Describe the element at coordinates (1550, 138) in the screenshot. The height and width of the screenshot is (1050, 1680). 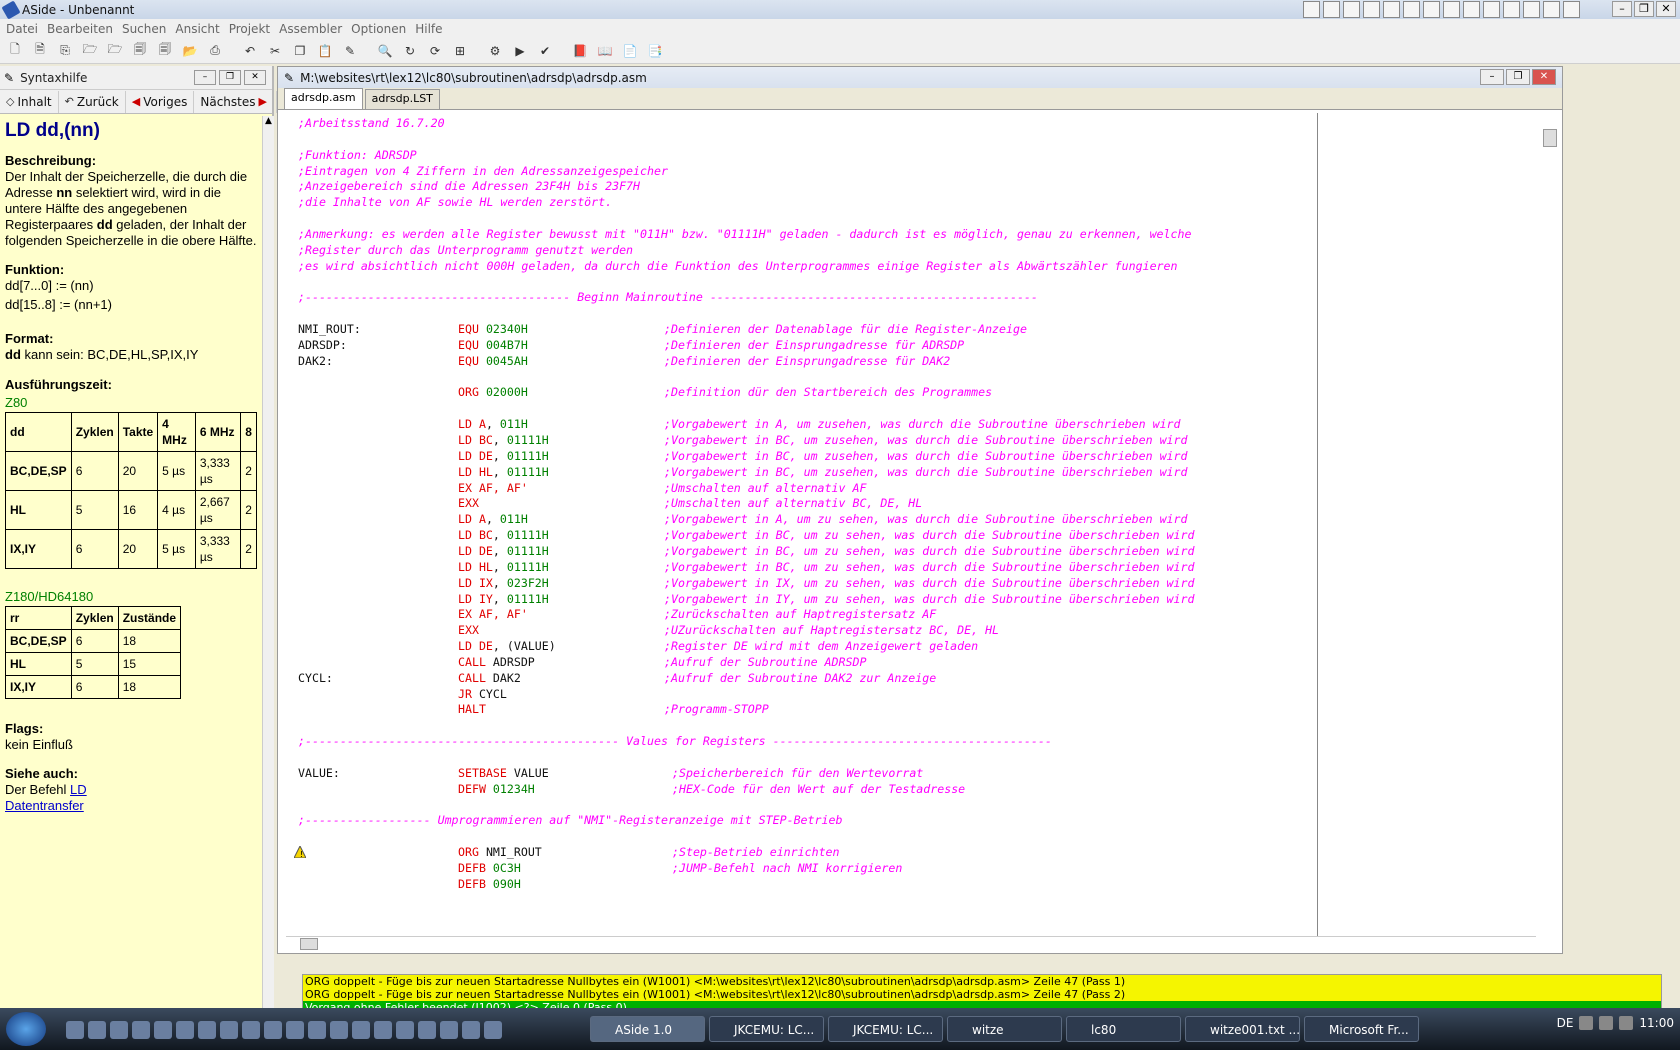
I see `vscroll-thumb` at that location.